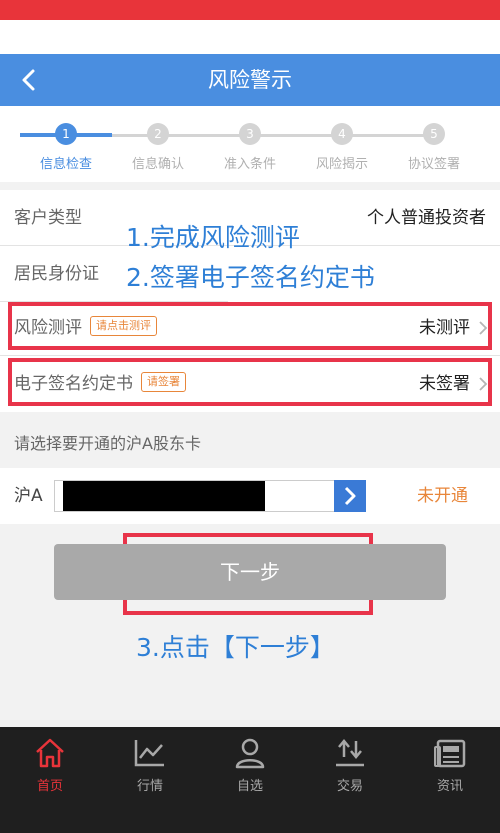 The width and height of the screenshot is (500, 833). Describe the element at coordinates (250, 147) in the screenshot. I see `step-3: 3 准入条件` at that location.